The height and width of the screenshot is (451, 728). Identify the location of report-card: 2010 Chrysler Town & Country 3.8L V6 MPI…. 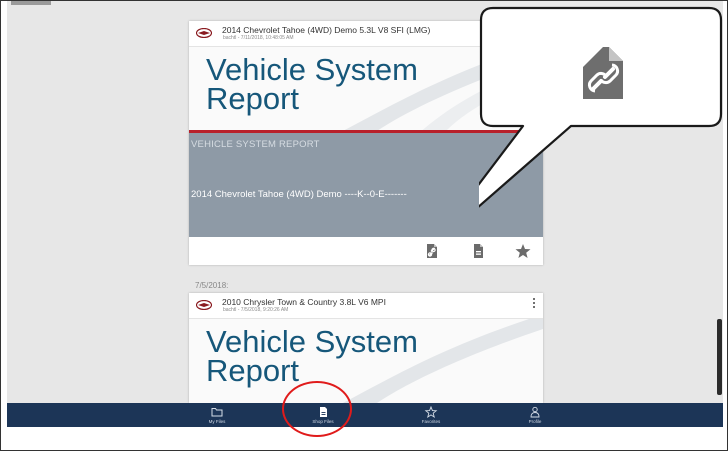
(366, 348).